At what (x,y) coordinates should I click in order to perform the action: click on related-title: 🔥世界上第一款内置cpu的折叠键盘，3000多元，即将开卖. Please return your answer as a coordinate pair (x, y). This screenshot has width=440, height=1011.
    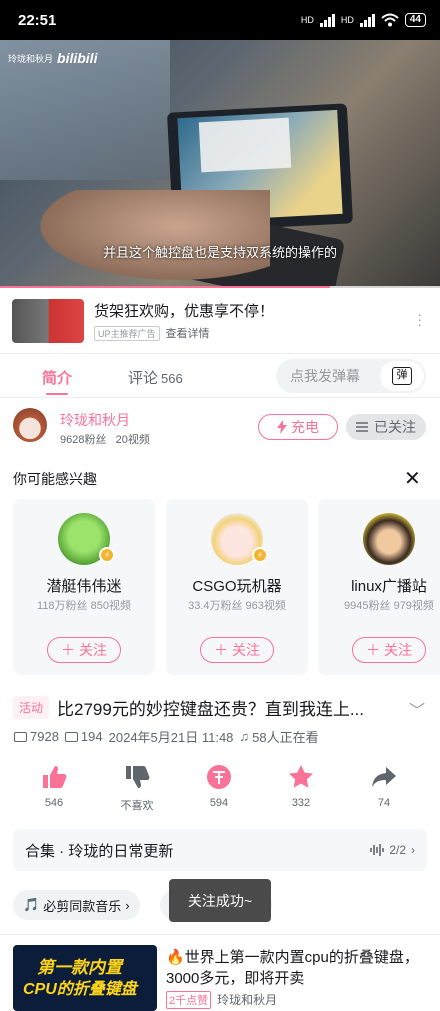
    Looking at the image, I should click on (292, 968).